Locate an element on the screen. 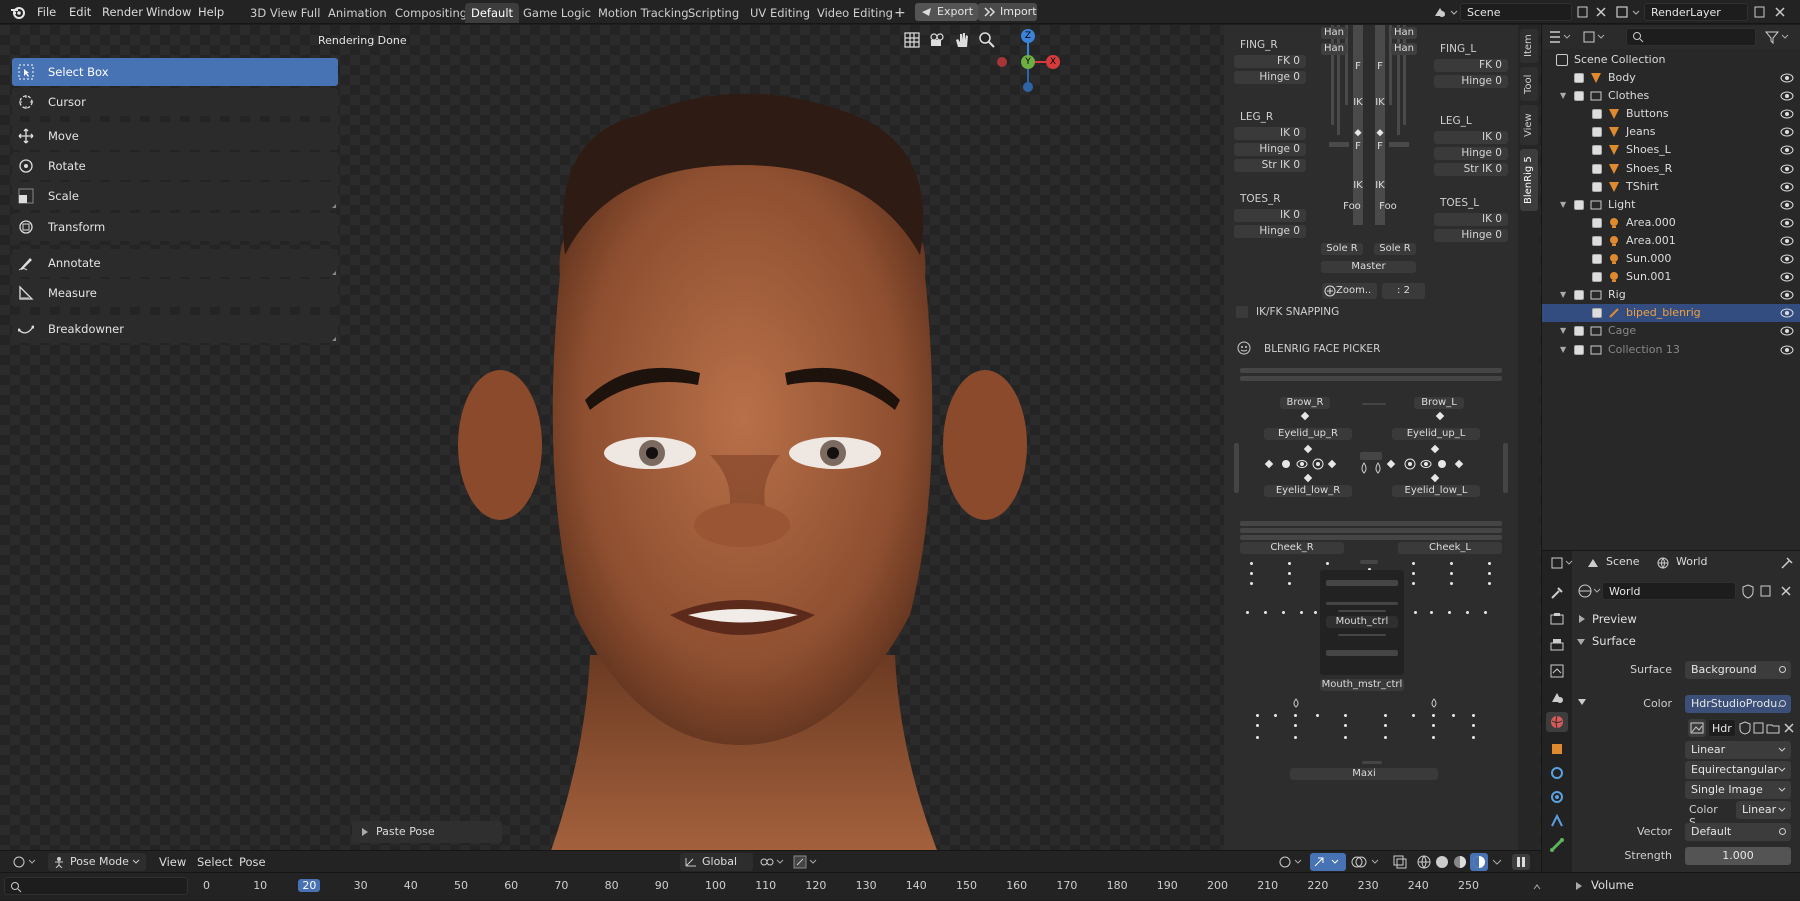  eye-r-pupil-icon is located at coordinates (1318, 464).